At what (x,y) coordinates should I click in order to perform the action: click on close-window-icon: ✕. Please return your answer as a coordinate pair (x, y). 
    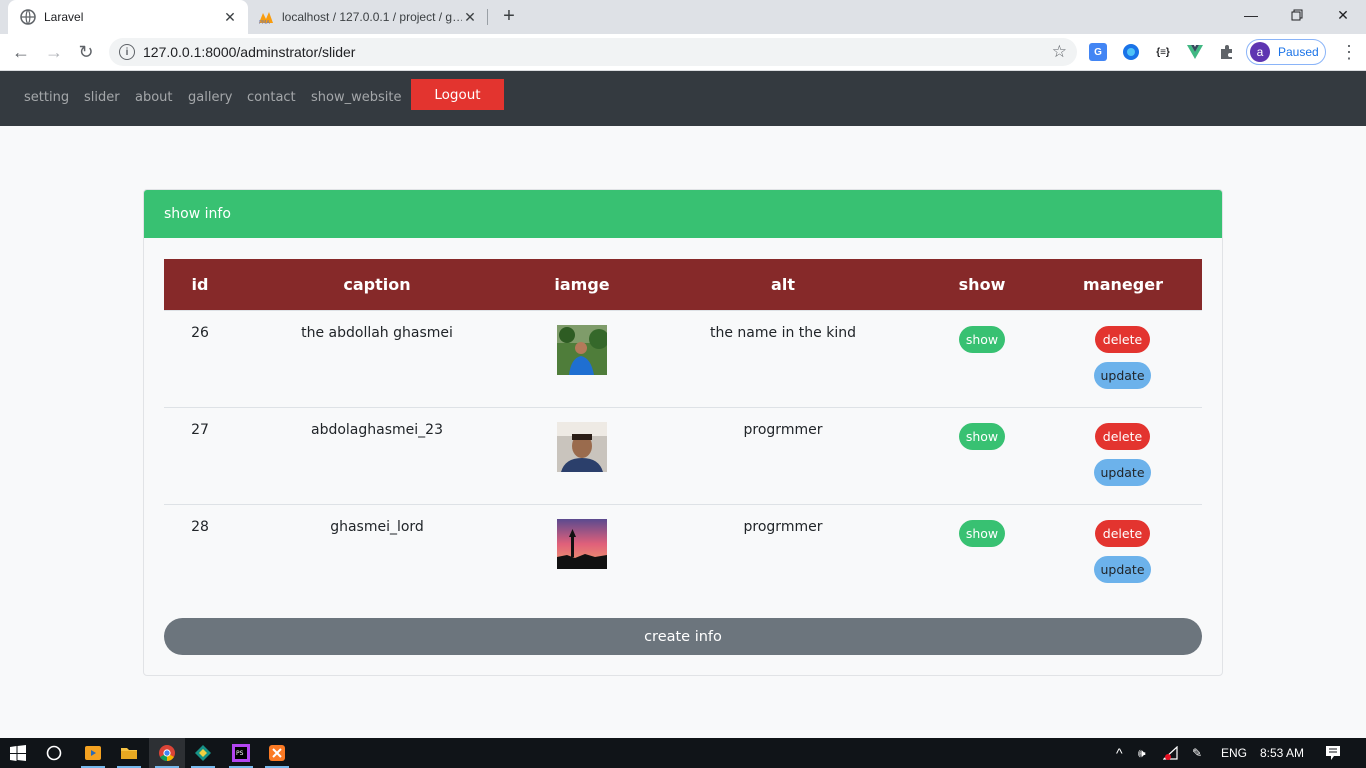
    Looking at the image, I should click on (1343, 15).